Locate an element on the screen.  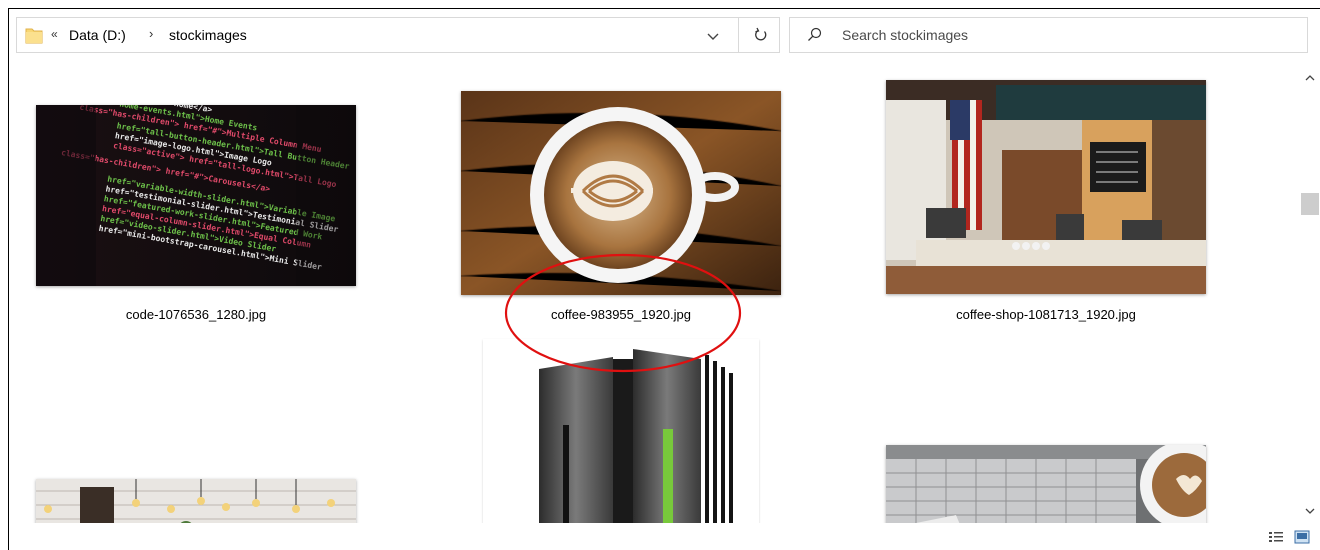
recent-locations-chevron: « is located at coordinates (54, 34).